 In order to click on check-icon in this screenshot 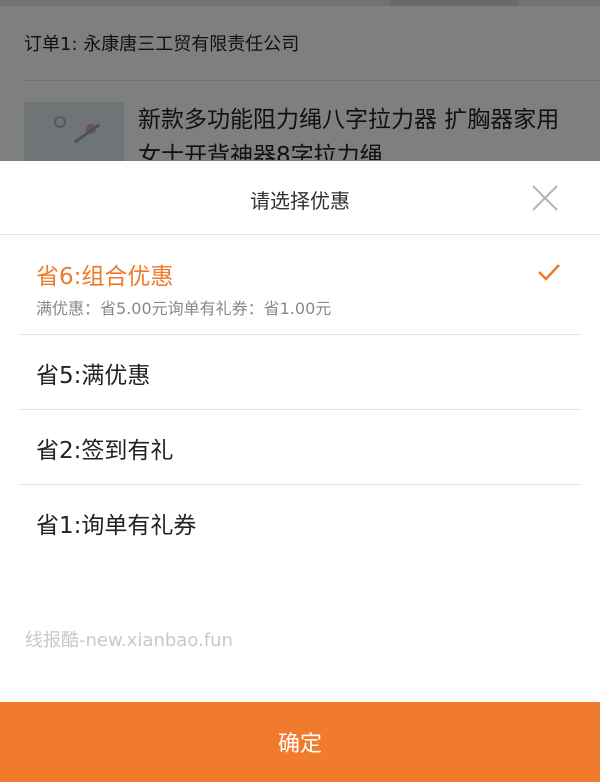, I will do `click(549, 272)`.